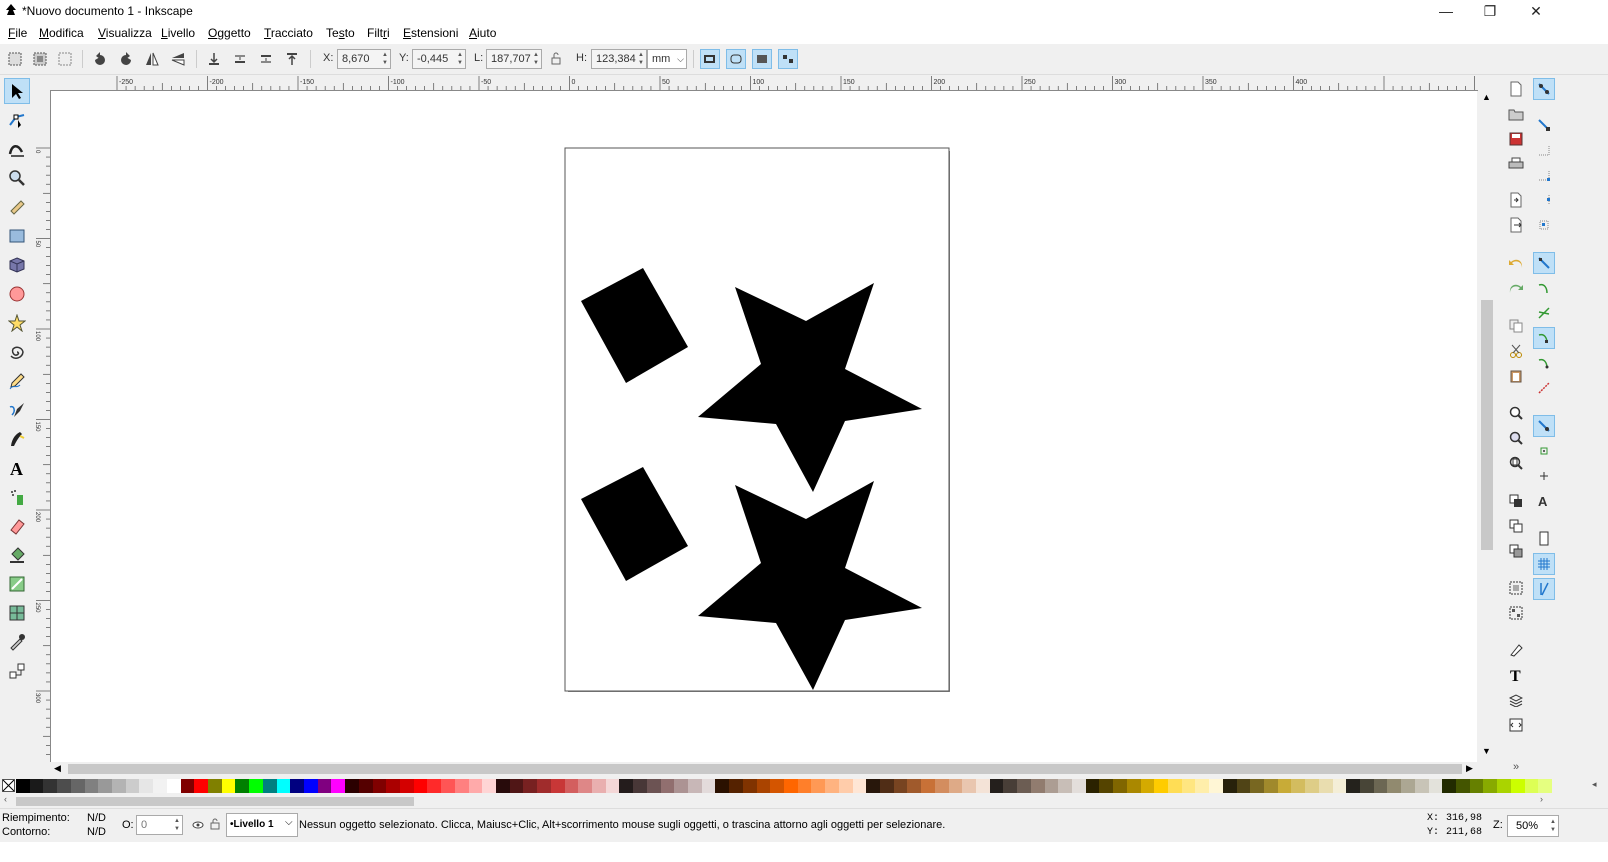 Image resolution: width=1608 pixels, height=862 pixels. I want to click on menu-livello: Livello, so click(178, 33).